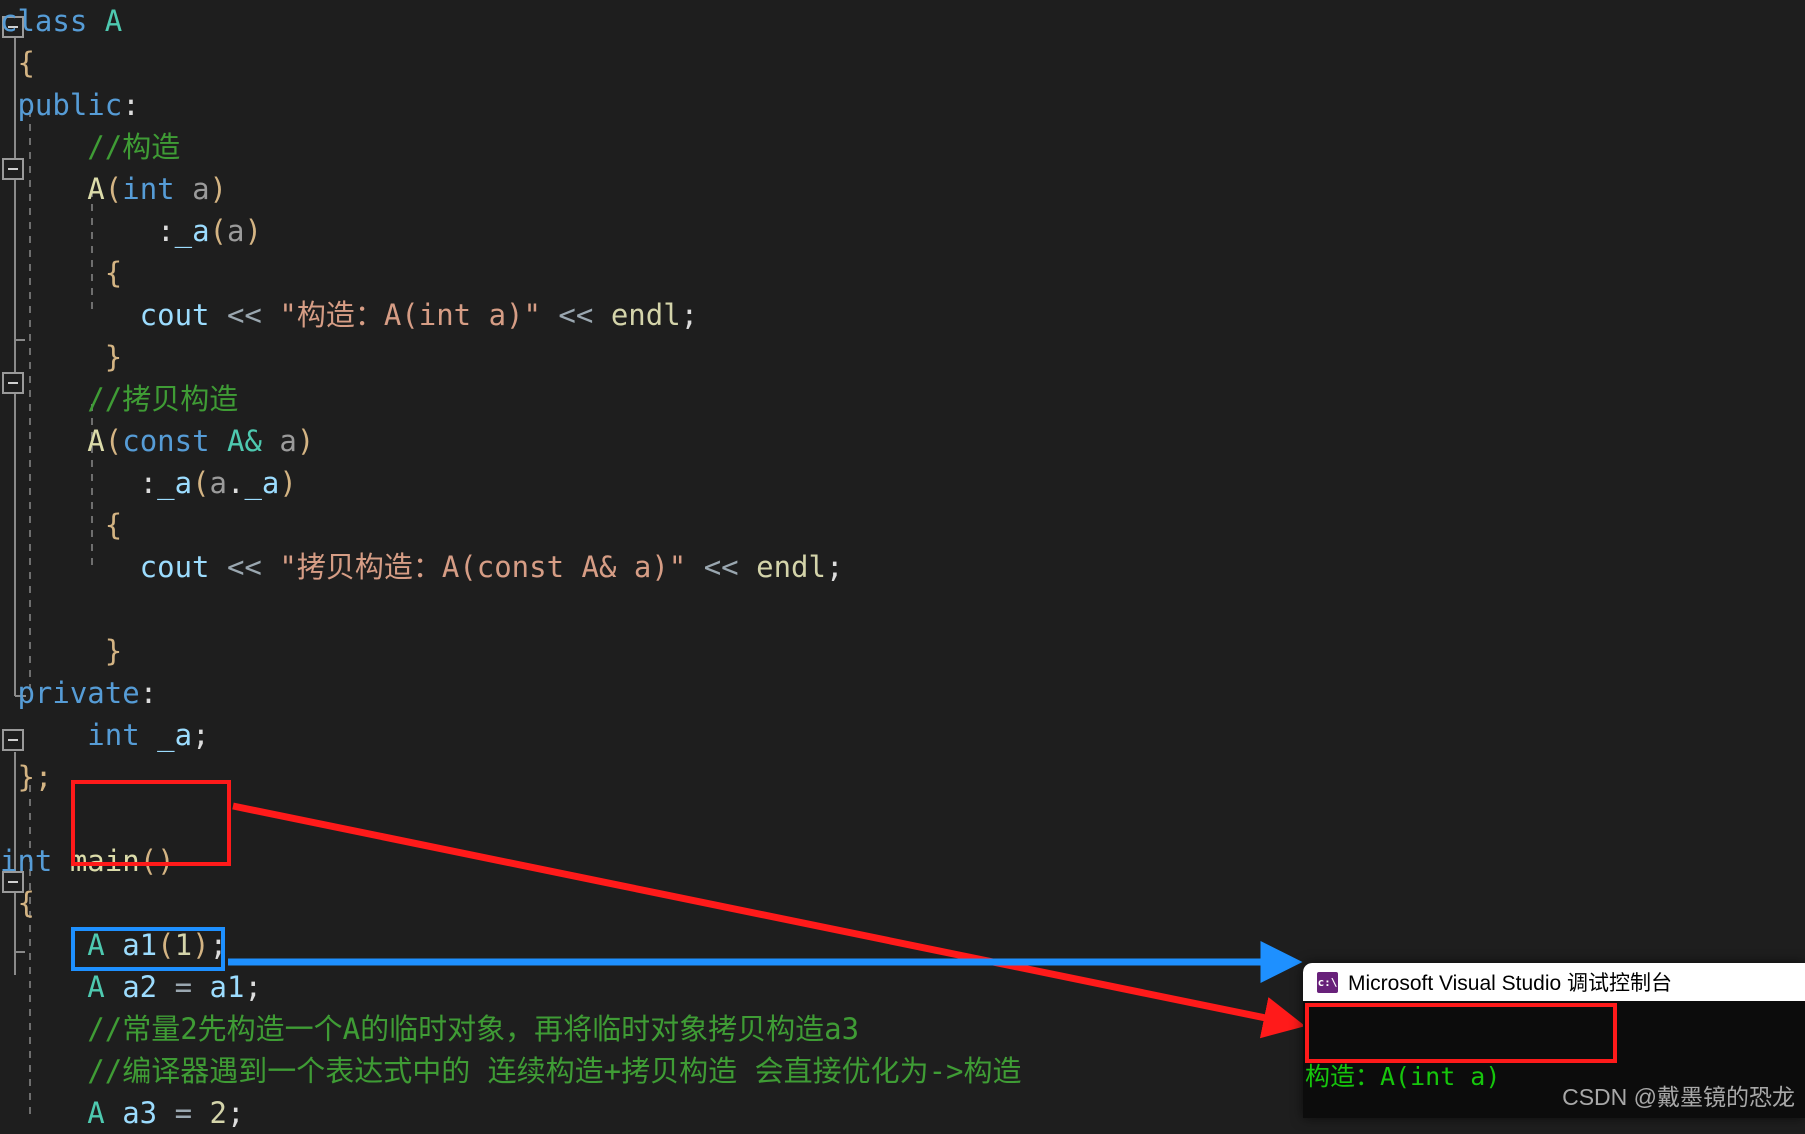 This screenshot has width=1805, height=1134. What do you see at coordinates (511, 231) in the screenshot?
I see `code-line: :_a(a)` at bounding box center [511, 231].